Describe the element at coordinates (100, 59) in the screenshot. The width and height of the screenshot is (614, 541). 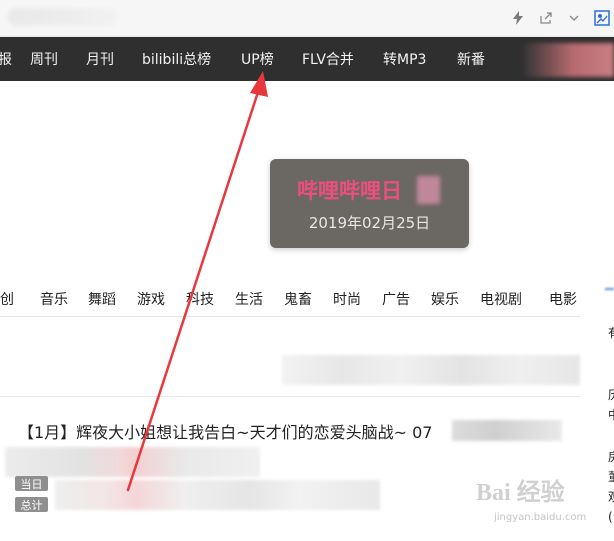
I see `nav-item-monthly: 月刊` at that location.